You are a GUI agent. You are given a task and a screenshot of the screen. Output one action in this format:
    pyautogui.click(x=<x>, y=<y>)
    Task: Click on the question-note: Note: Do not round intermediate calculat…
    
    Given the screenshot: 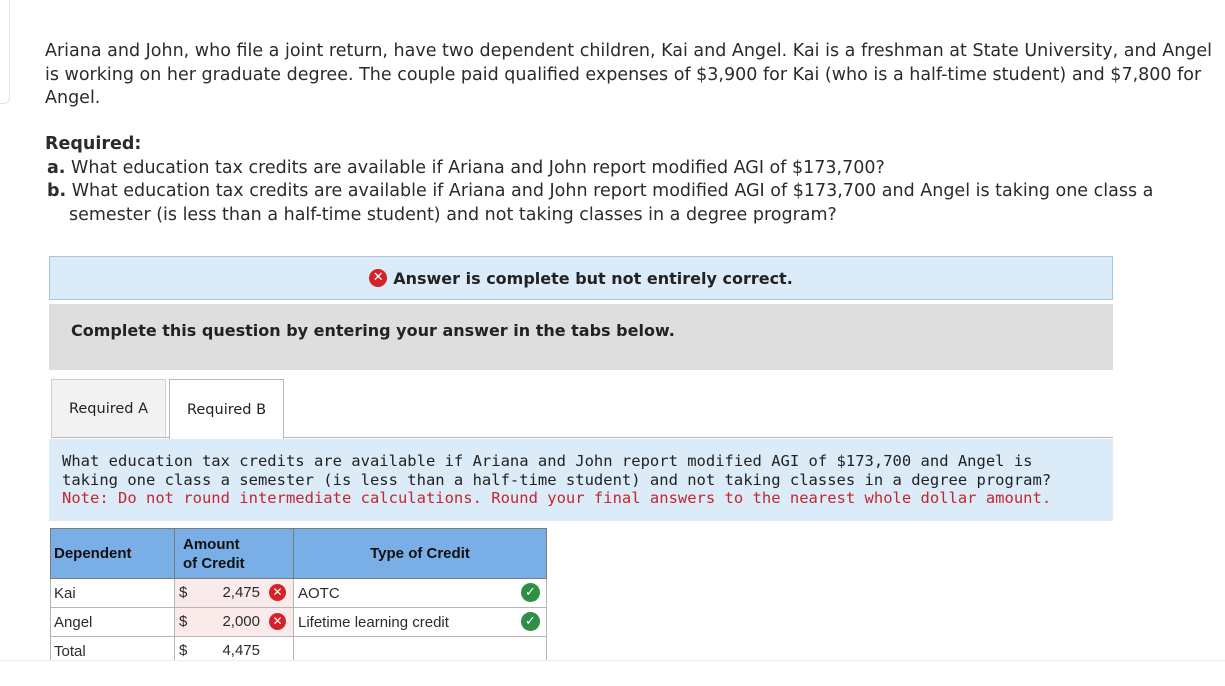 What is the action you would take?
    pyautogui.click(x=557, y=498)
    